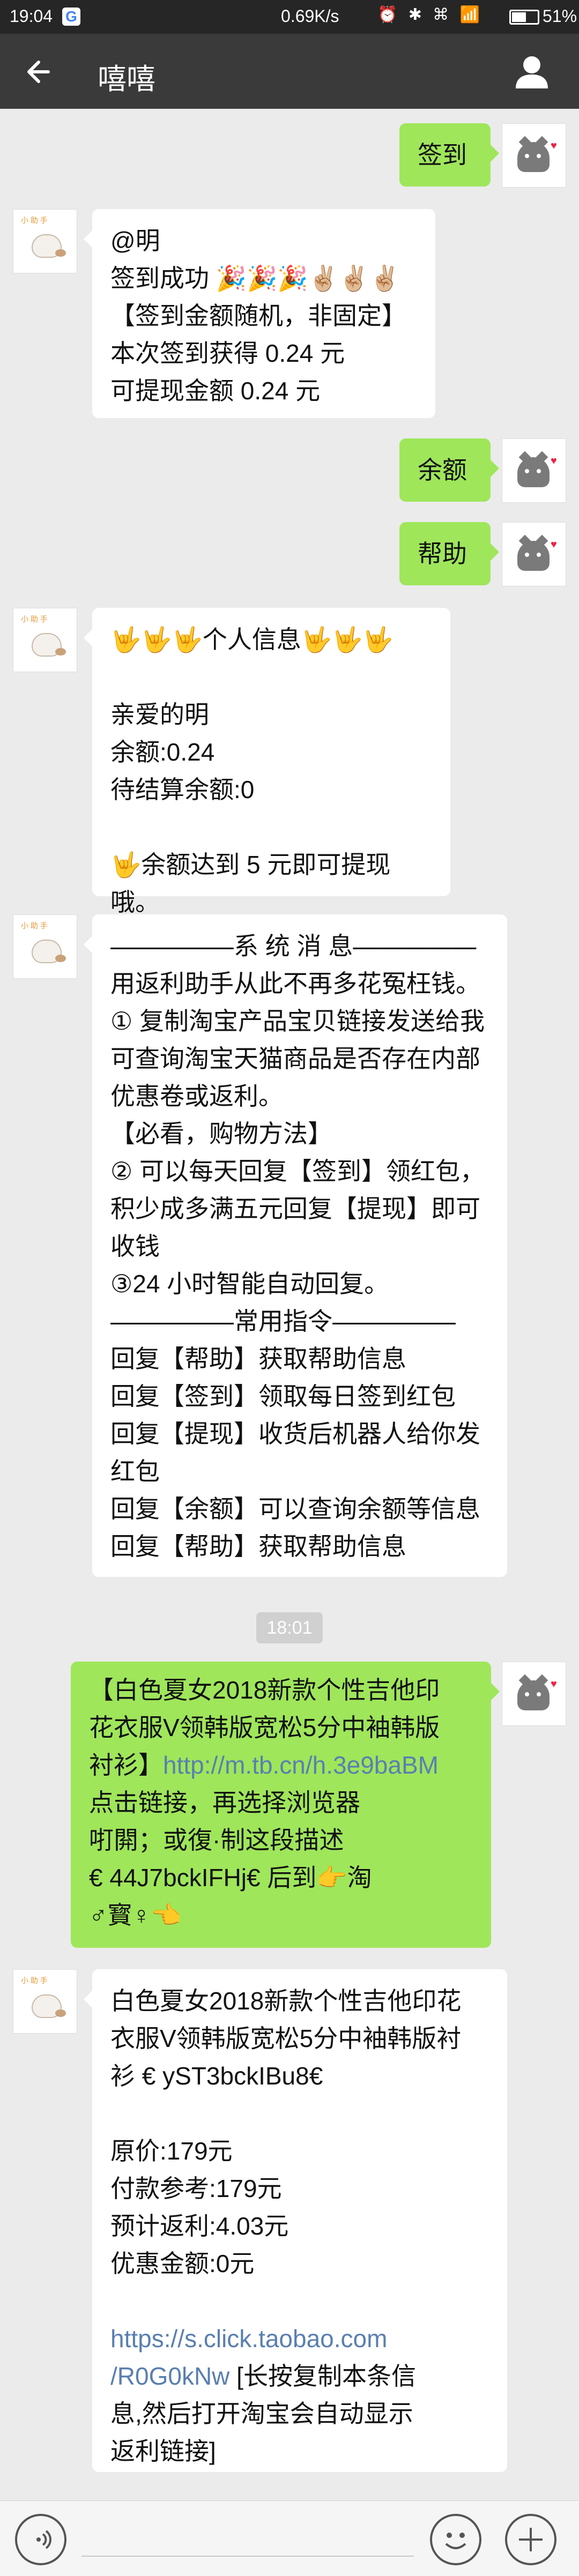 The width and height of the screenshot is (579, 2576). What do you see at coordinates (196, 2188) in the screenshot?
I see `message-line: 付款参考:179元` at bounding box center [196, 2188].